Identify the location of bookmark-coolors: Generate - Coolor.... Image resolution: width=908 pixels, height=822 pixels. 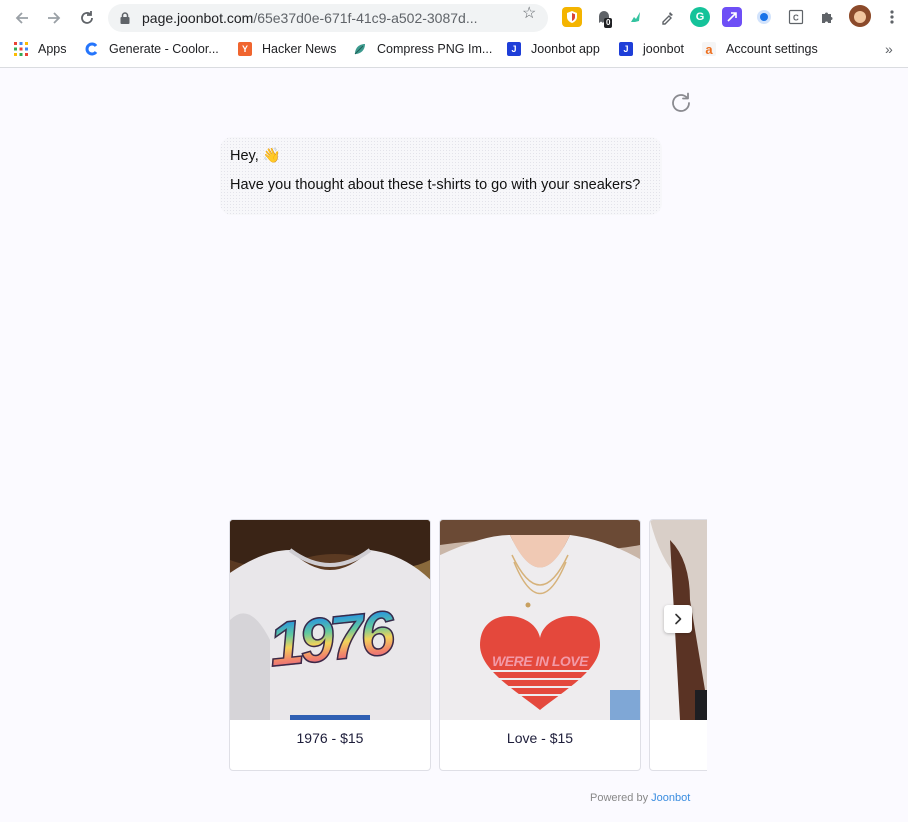
(152, 49).